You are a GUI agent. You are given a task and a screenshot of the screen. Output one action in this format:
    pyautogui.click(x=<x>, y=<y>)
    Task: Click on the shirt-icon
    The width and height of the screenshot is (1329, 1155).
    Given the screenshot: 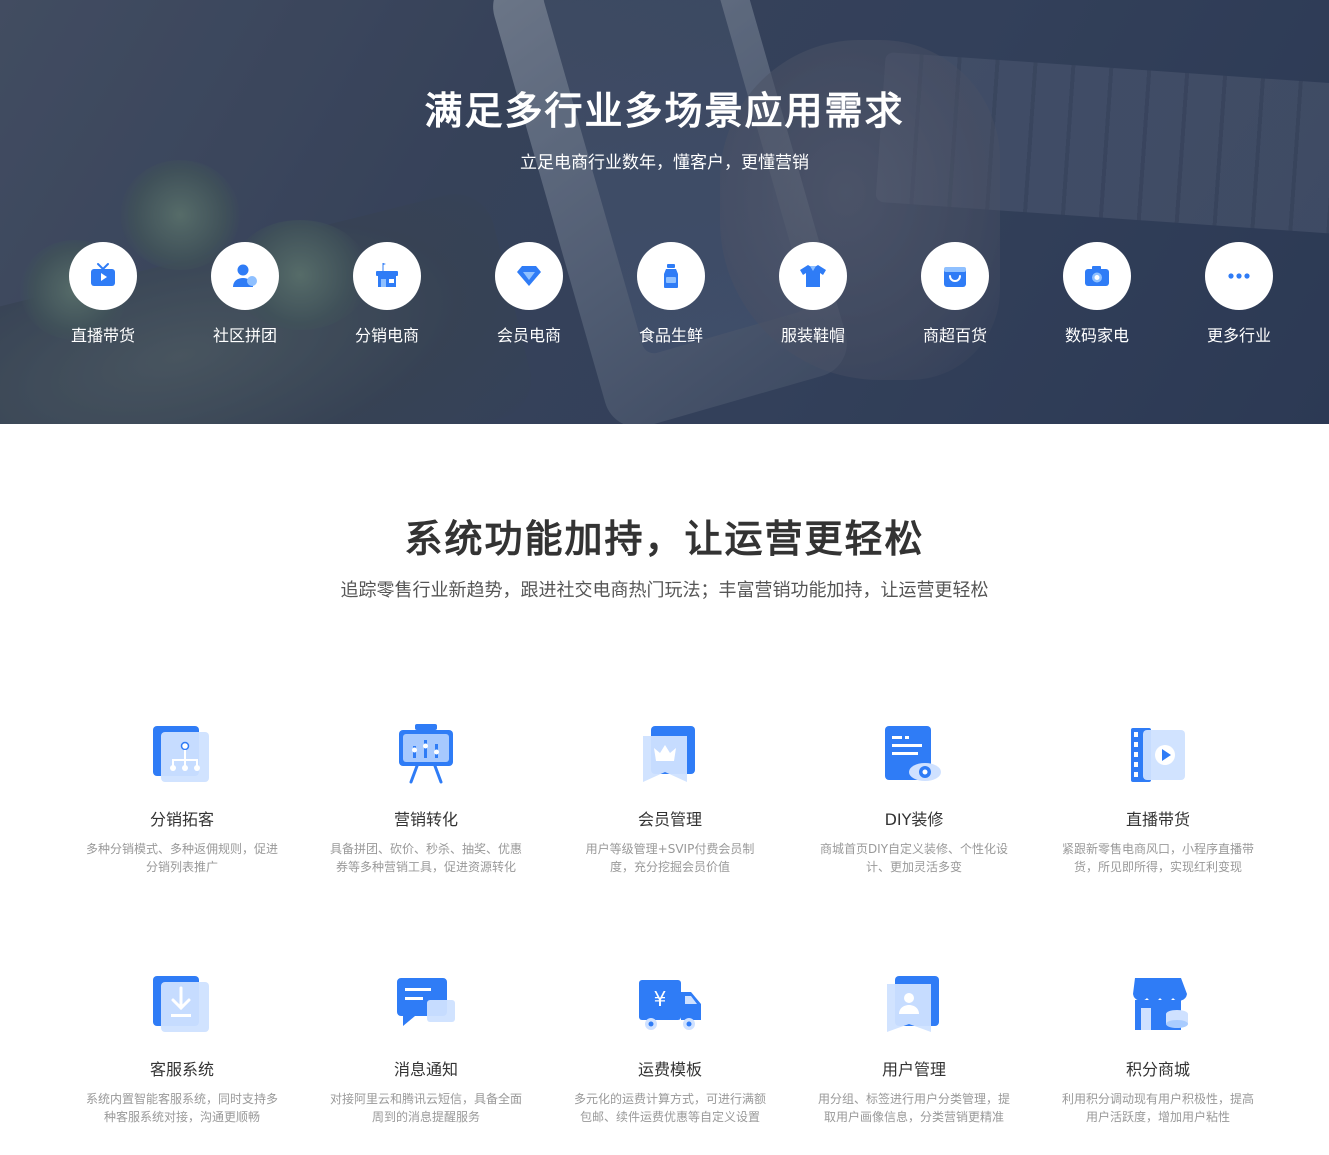 What is the action you would take?
    pyautogui.click(x=813, y=276)
    